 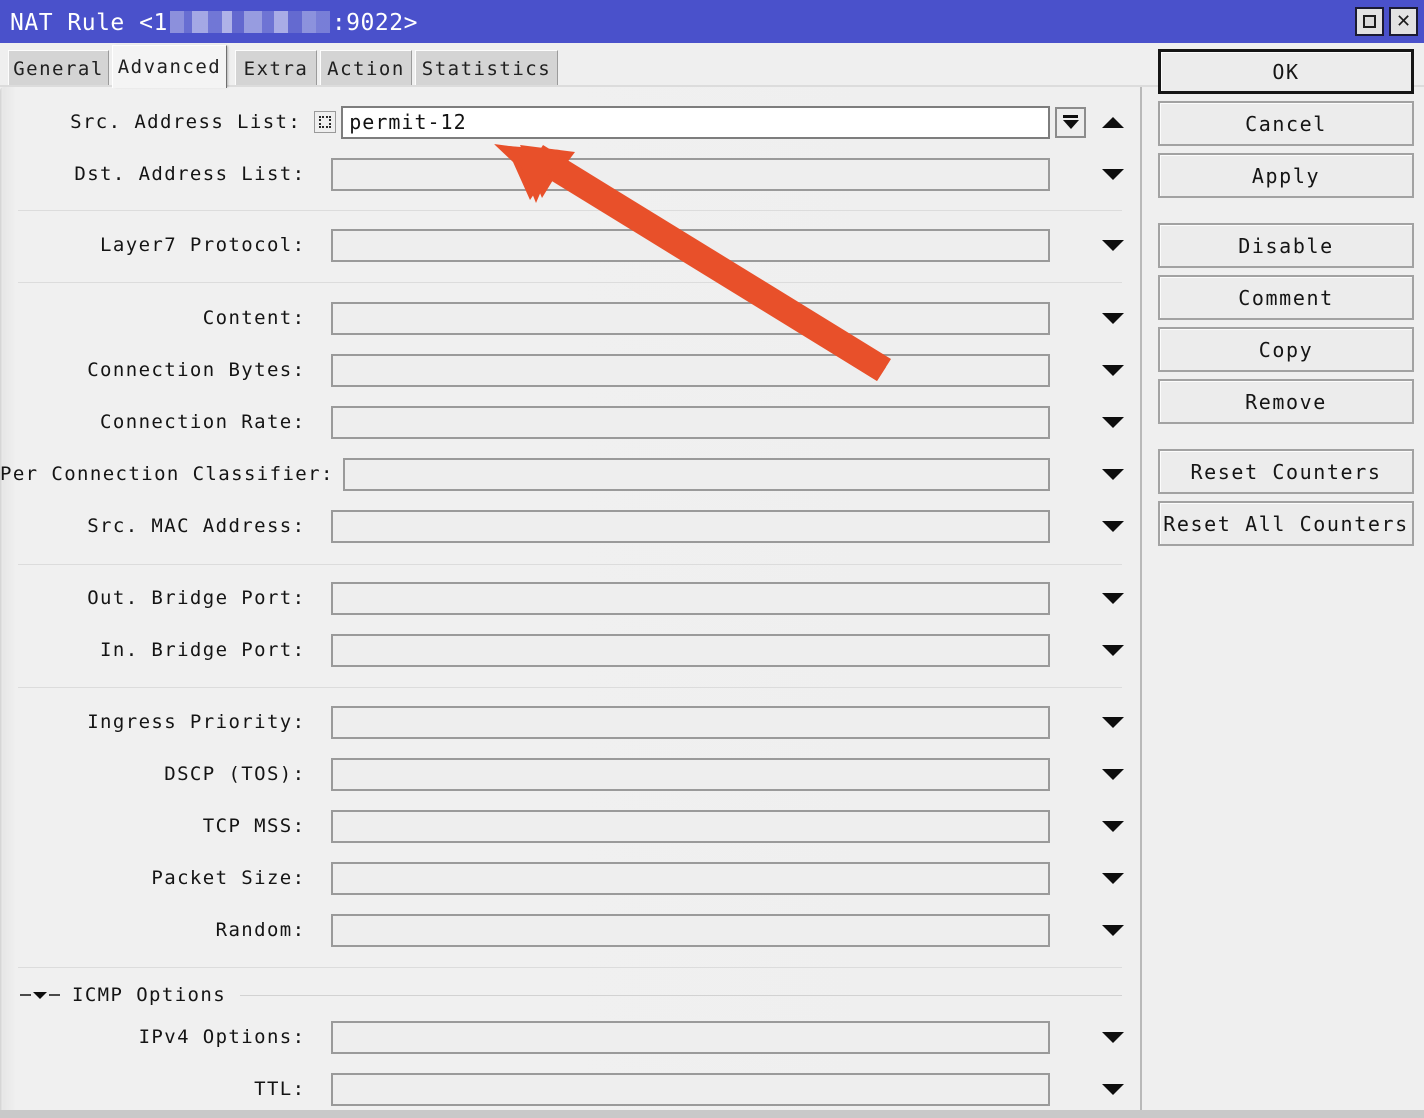 What do you see at coordinates (228, 878) in the screenshot?
I see `label-packet-size: Packet Size:` at bounding box center [228, 878].